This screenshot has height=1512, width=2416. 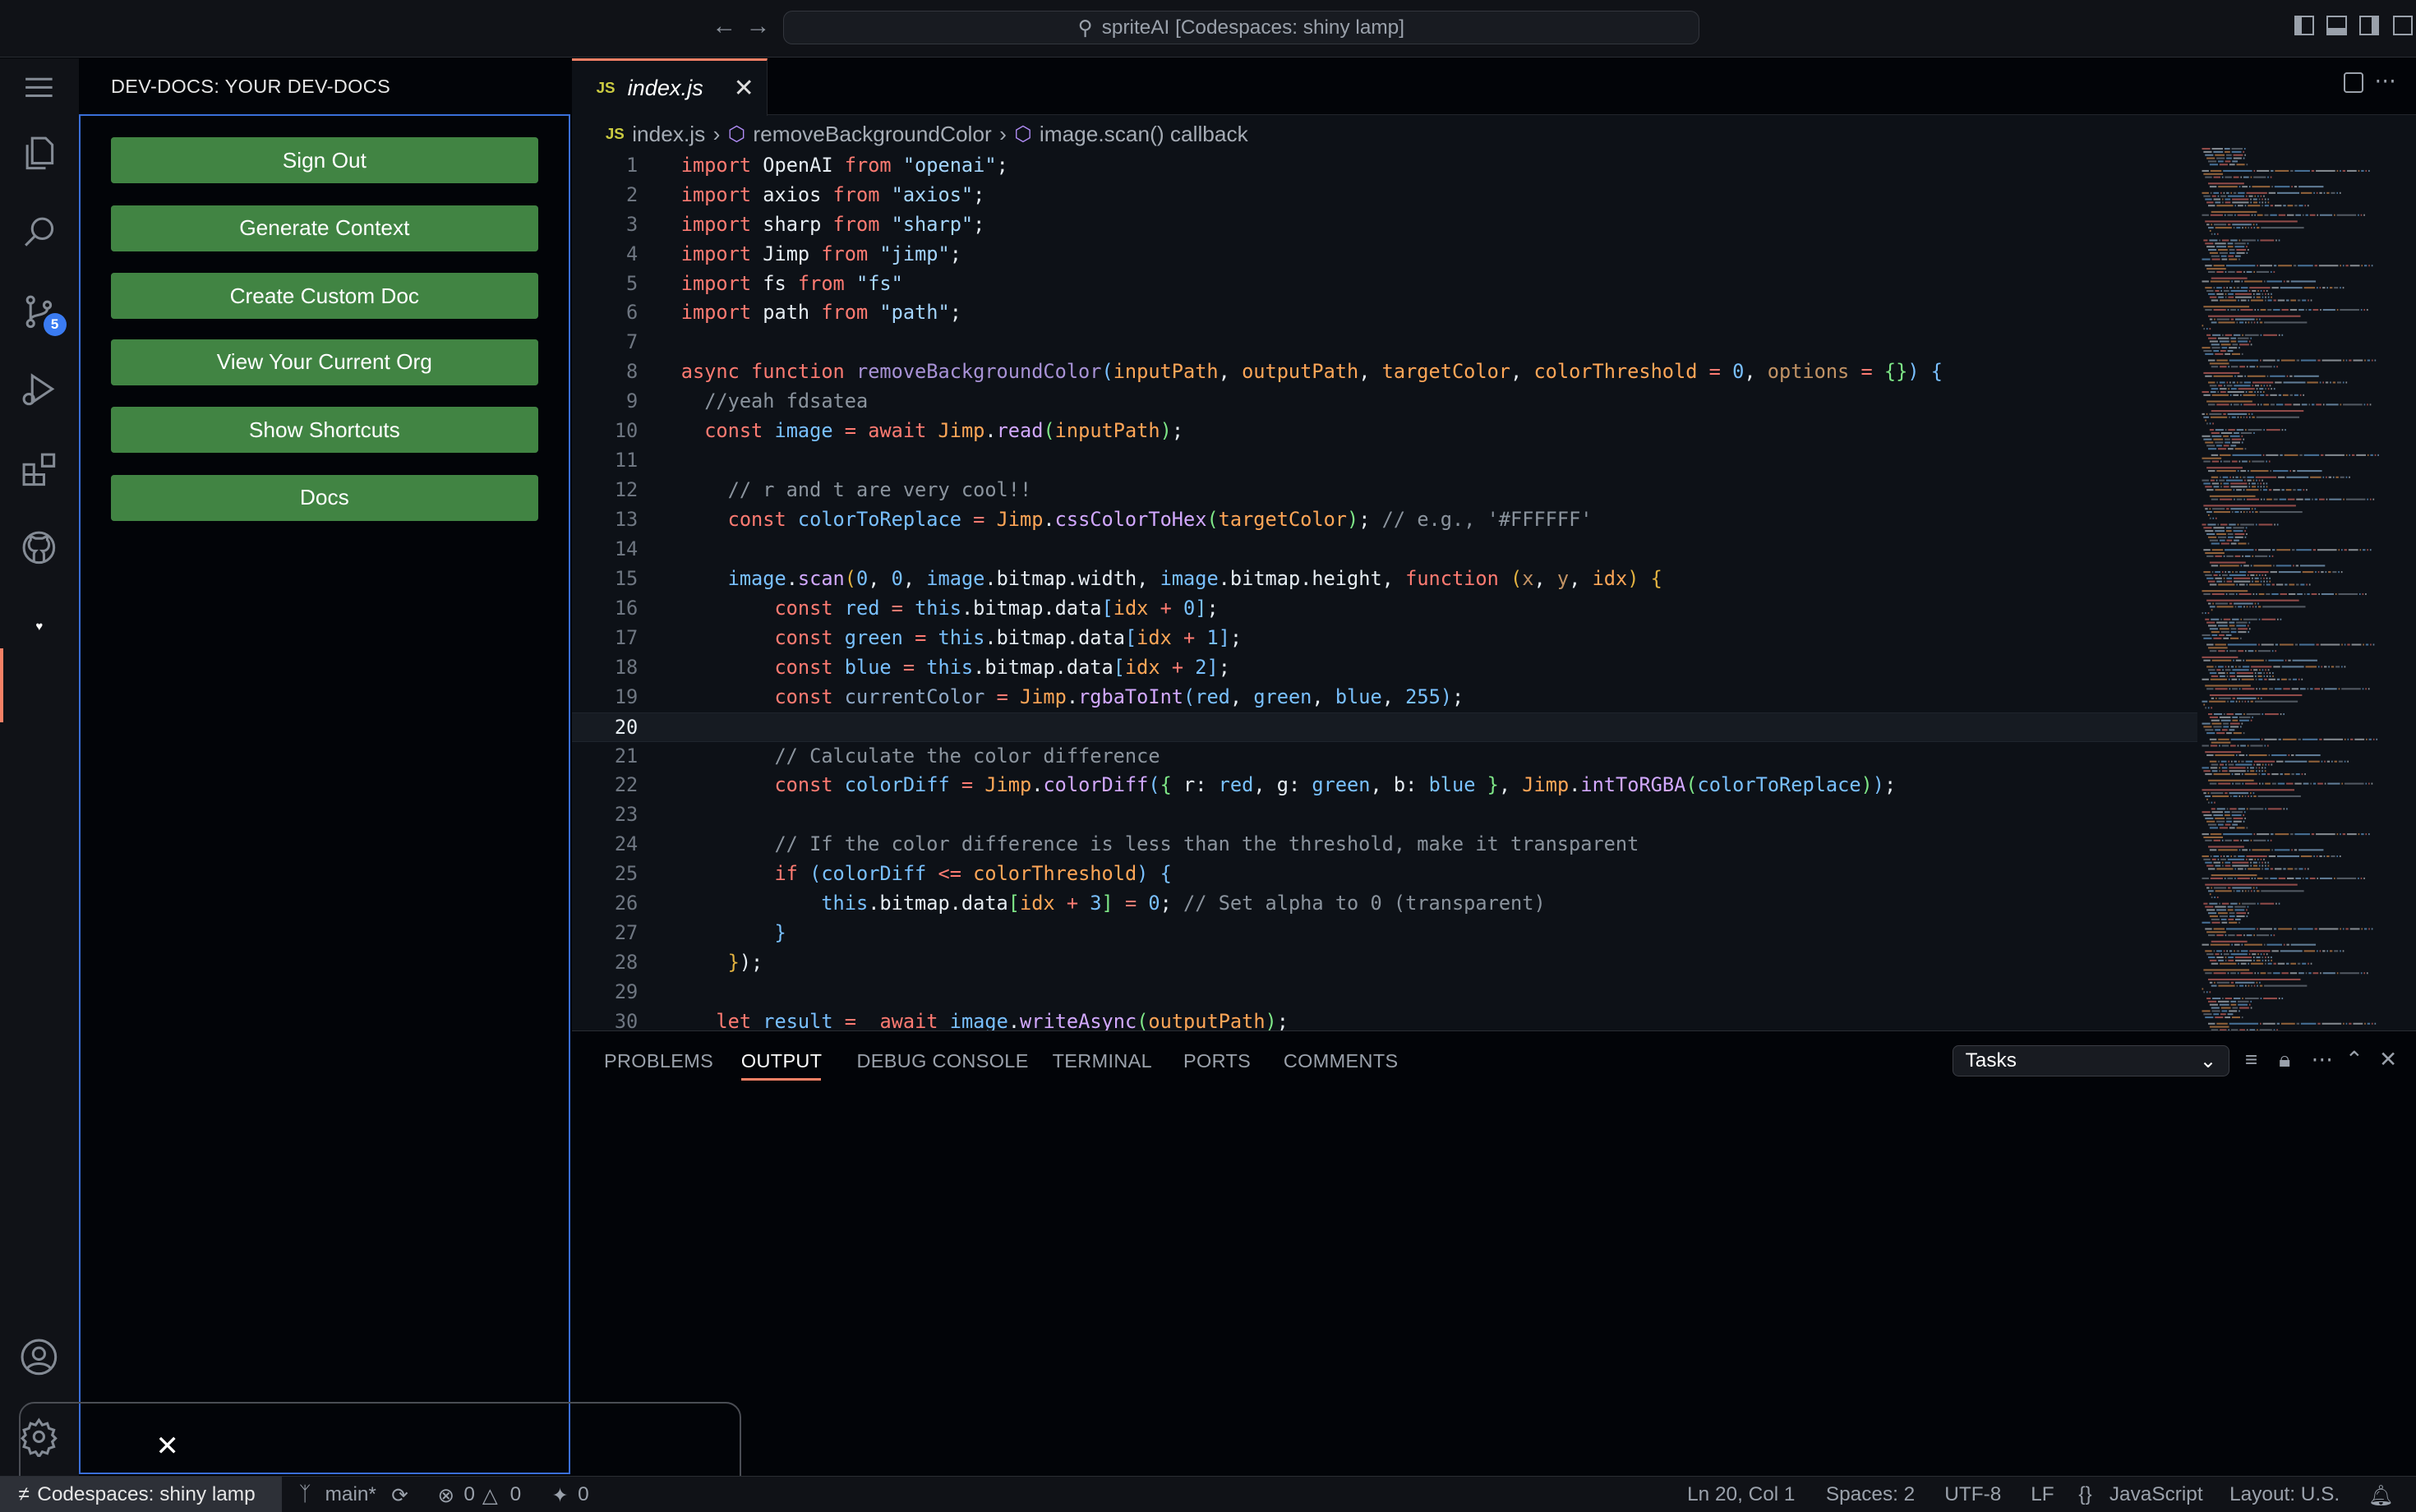 I want to click on tab-index-js: JS index.js ✕, so click(x=670, y=87).